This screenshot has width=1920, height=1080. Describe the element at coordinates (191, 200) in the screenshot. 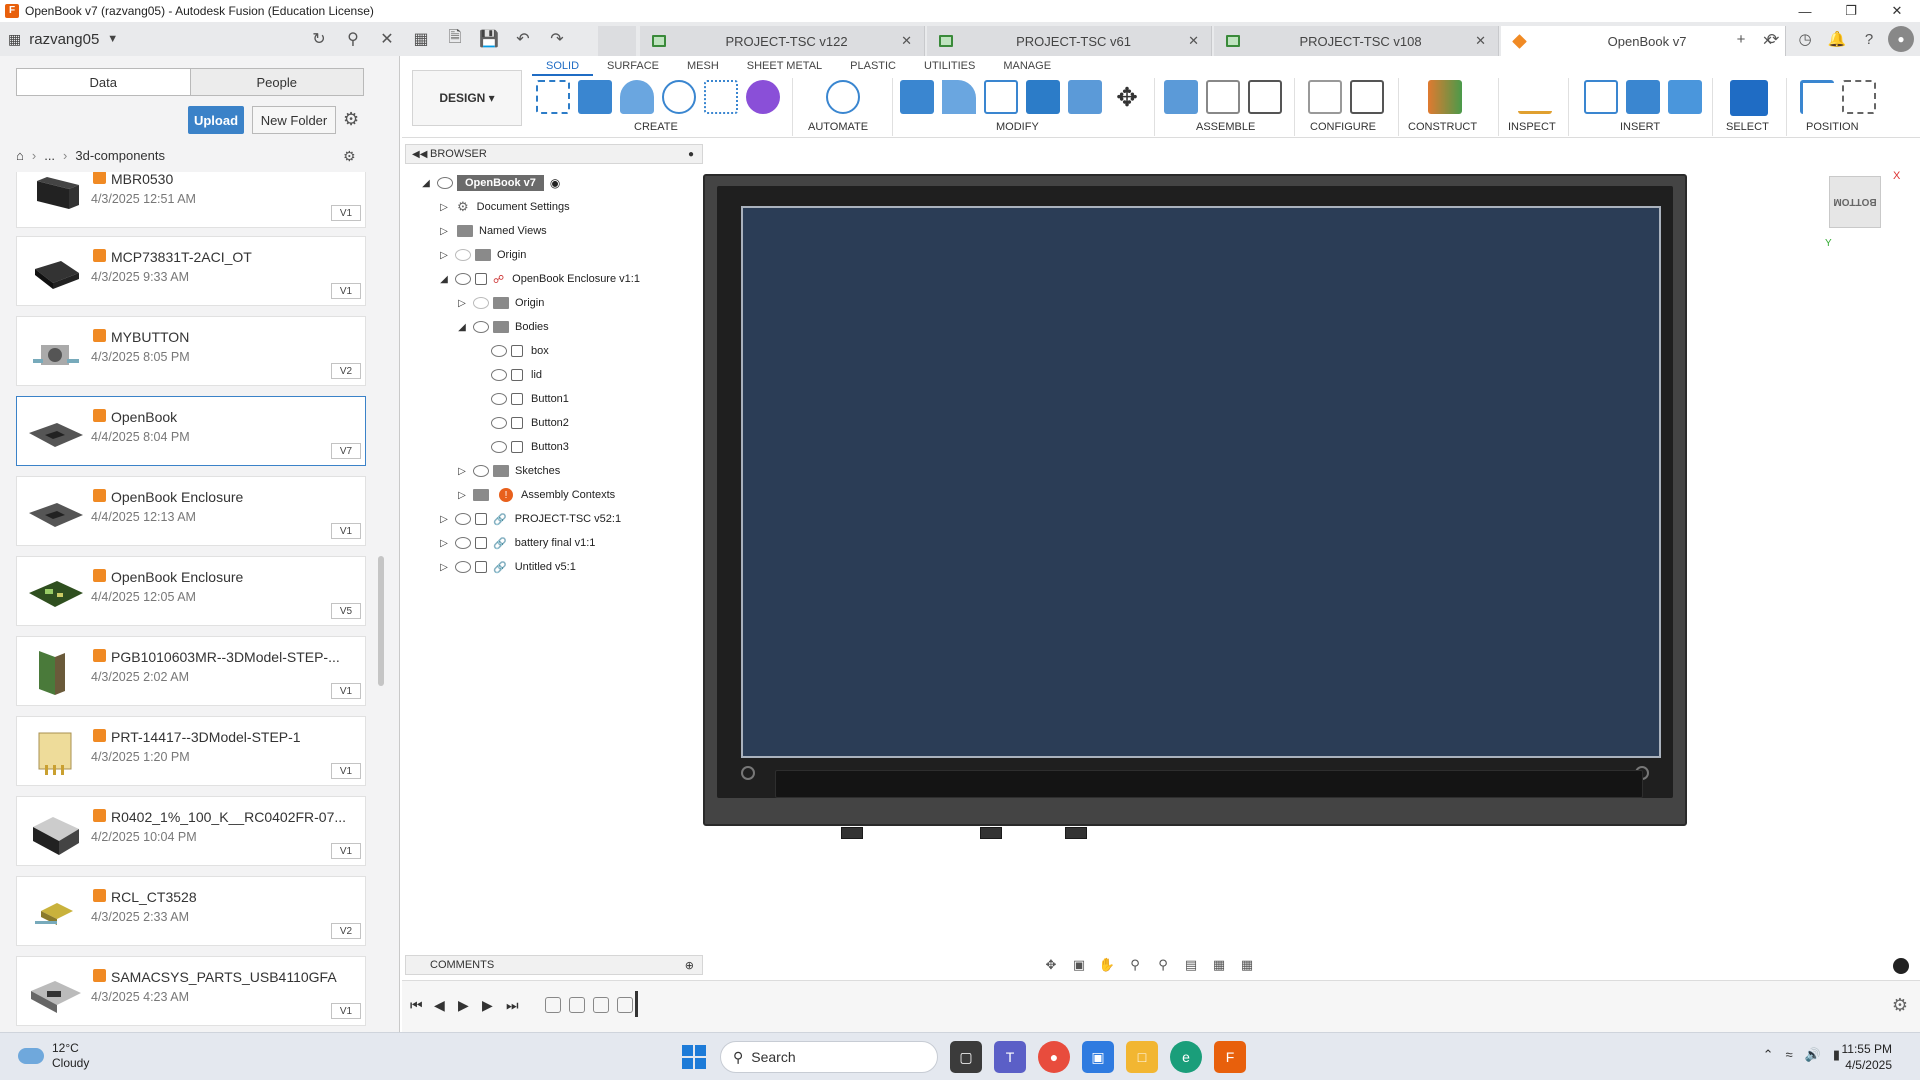

I see `list-item: MBR0530 4/3/2025 12:51 AM V1` at that location.